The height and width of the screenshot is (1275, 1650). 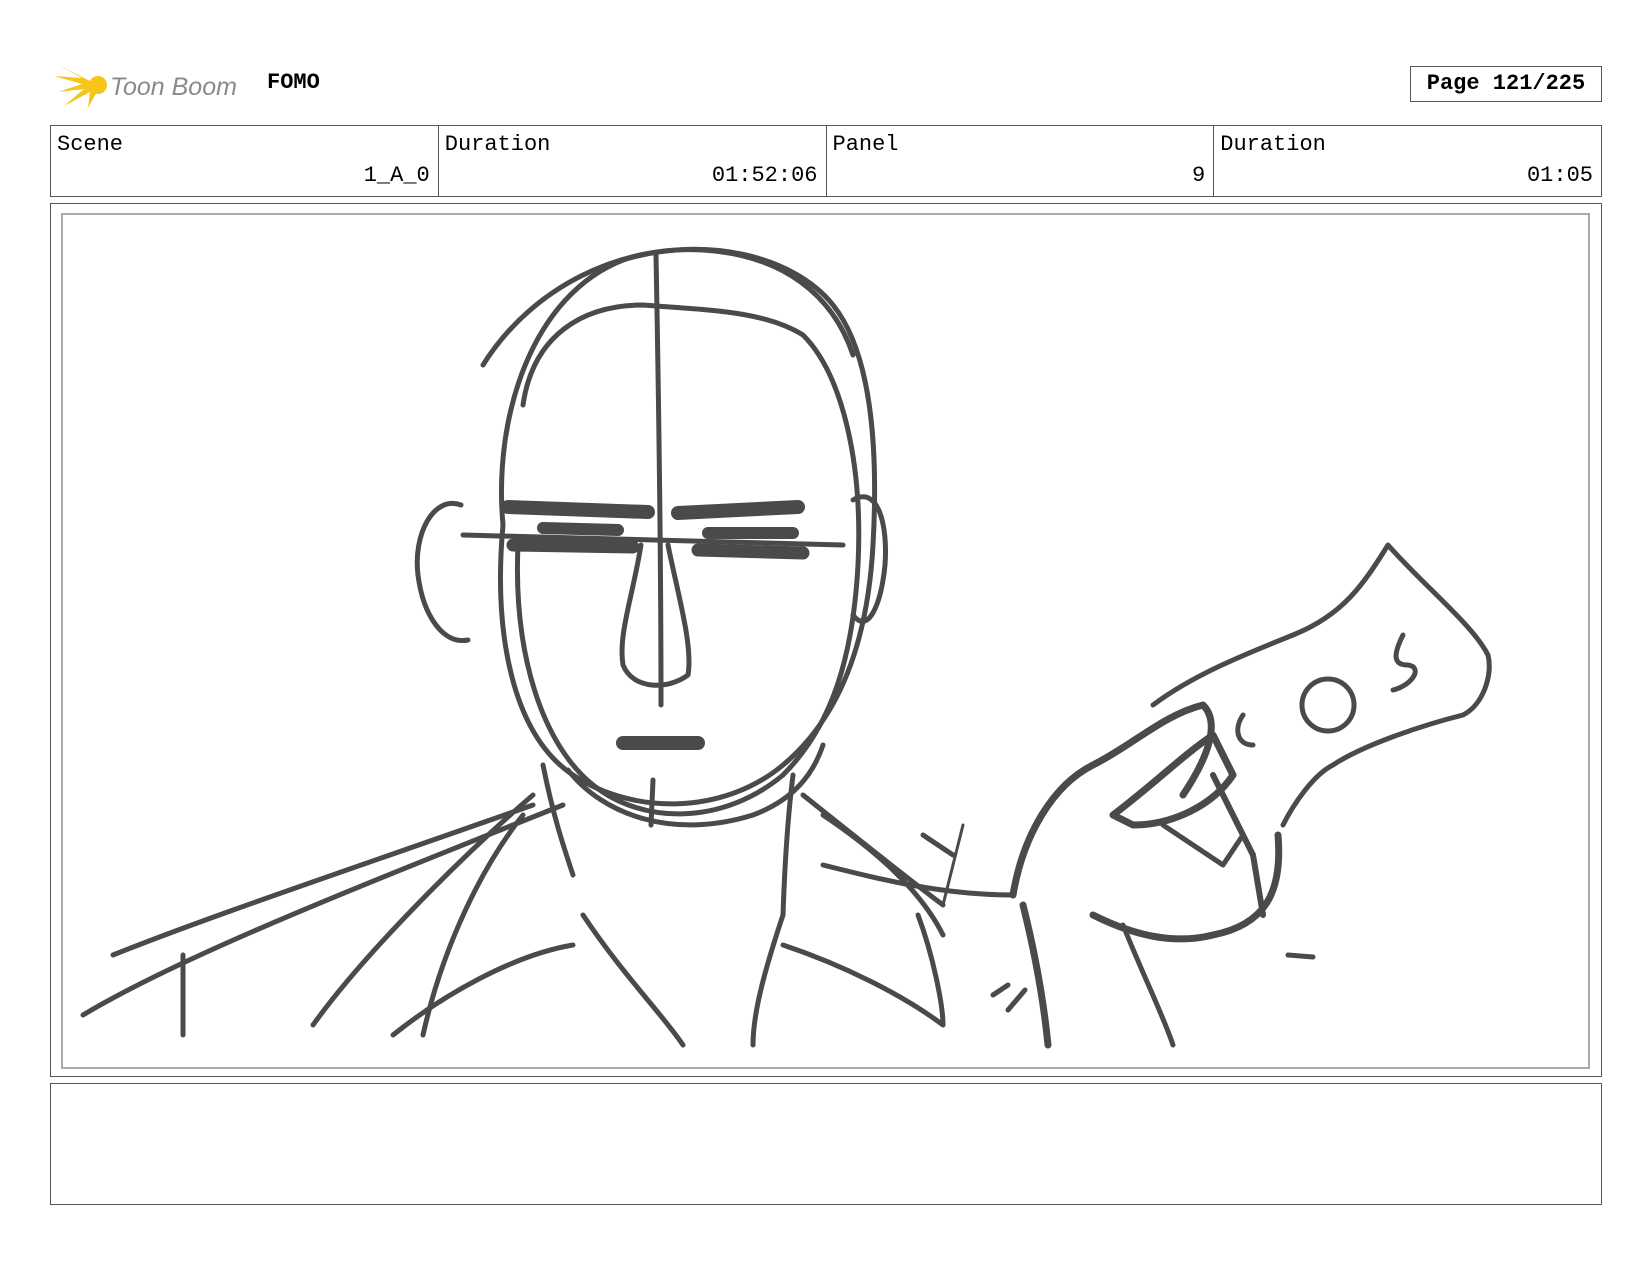 What do you see at coordinates (1506, 84) in the screenshot?
I see `page-number: Page 121/225` at bounding box center [1506, 84].